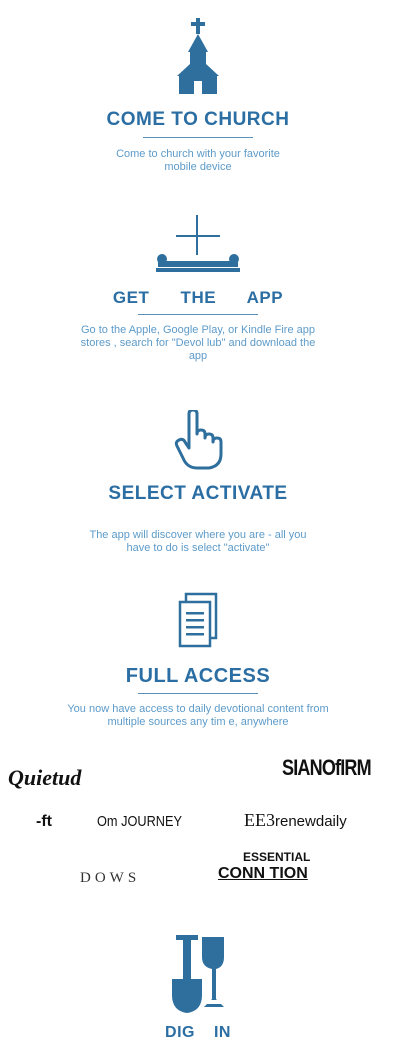 This screenshot has width=396, height=1061. I want to click on logo-connection: CONN TION, so click(263, 873).